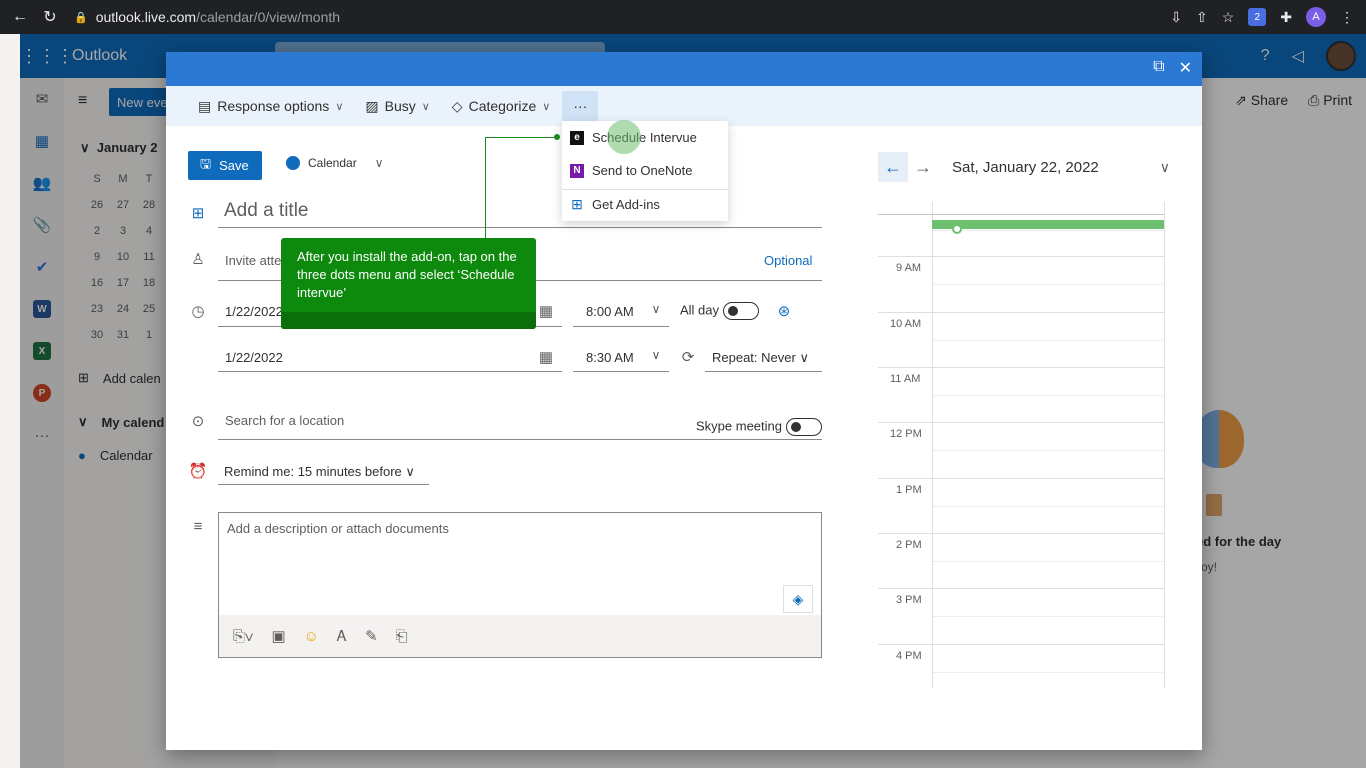  Describe the element at coordinates (719, 311) in the screenshot. I see `all-day-toggle: All day` at that location.